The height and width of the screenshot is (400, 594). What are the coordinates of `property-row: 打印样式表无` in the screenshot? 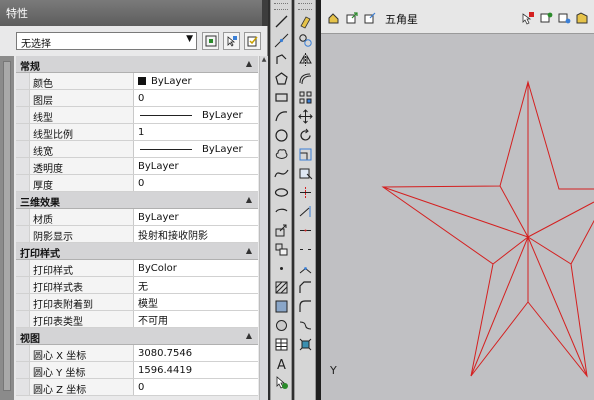 It's located at (137, 285).